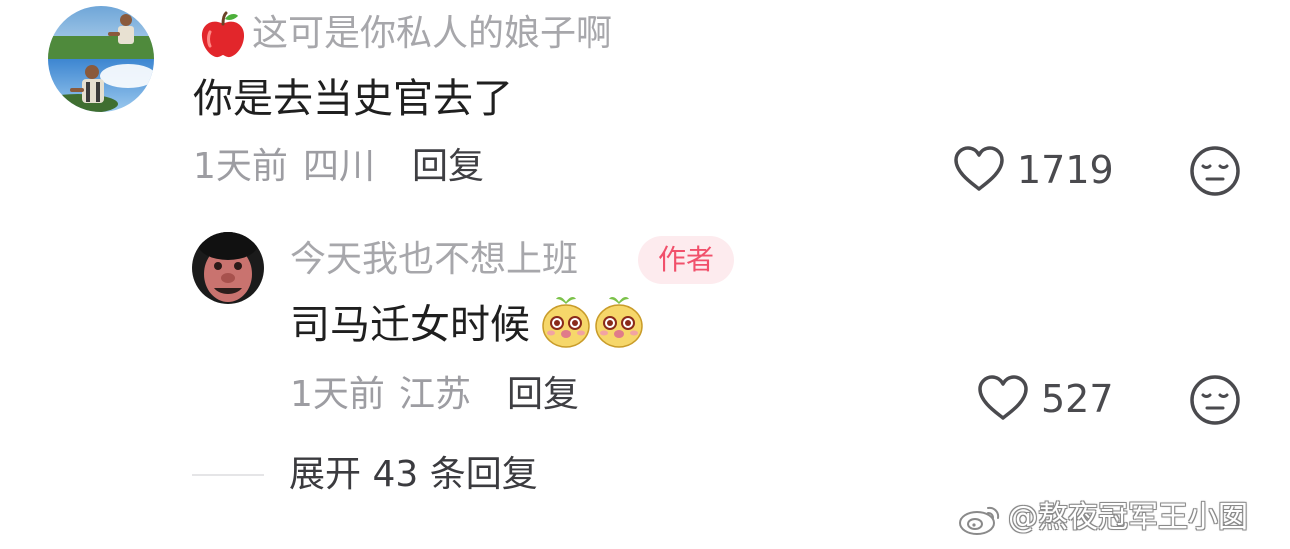  What do you see at coordinates (353, 99) in the screenshot?
I see `comment-text: 你是去当史官去了` at bounding box center [353, 99].